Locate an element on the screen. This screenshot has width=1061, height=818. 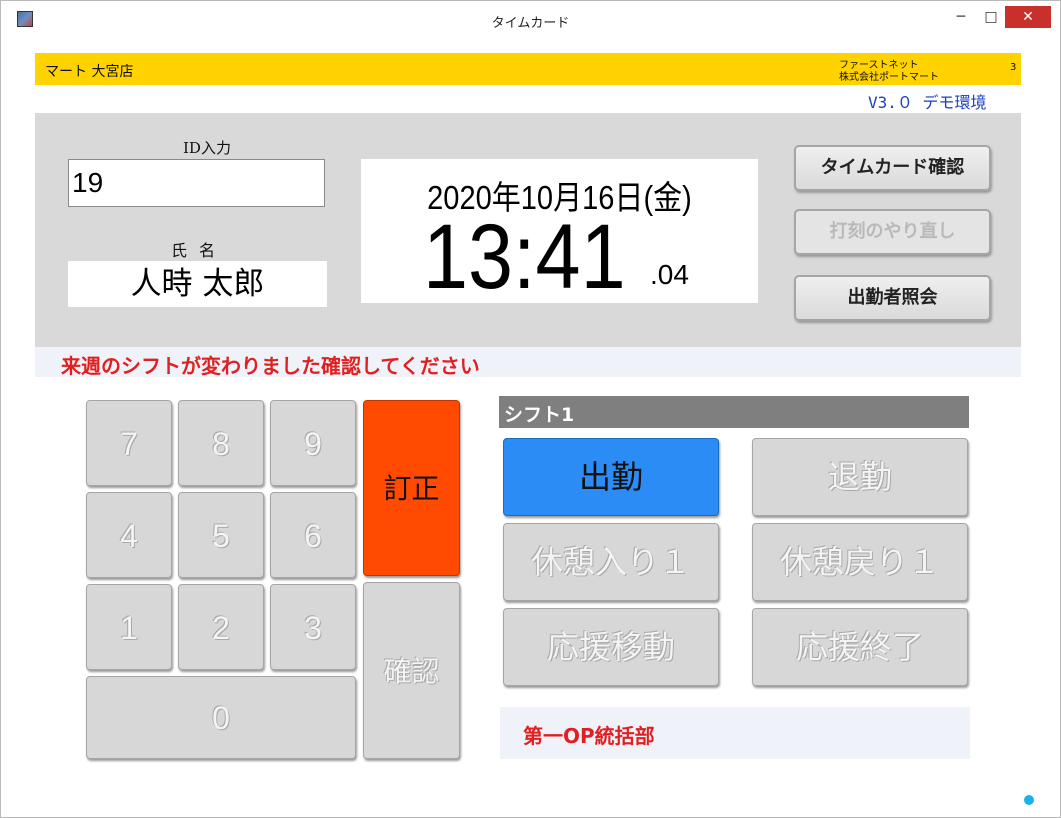
key-0: 0 is located at coordinates (221, 717).